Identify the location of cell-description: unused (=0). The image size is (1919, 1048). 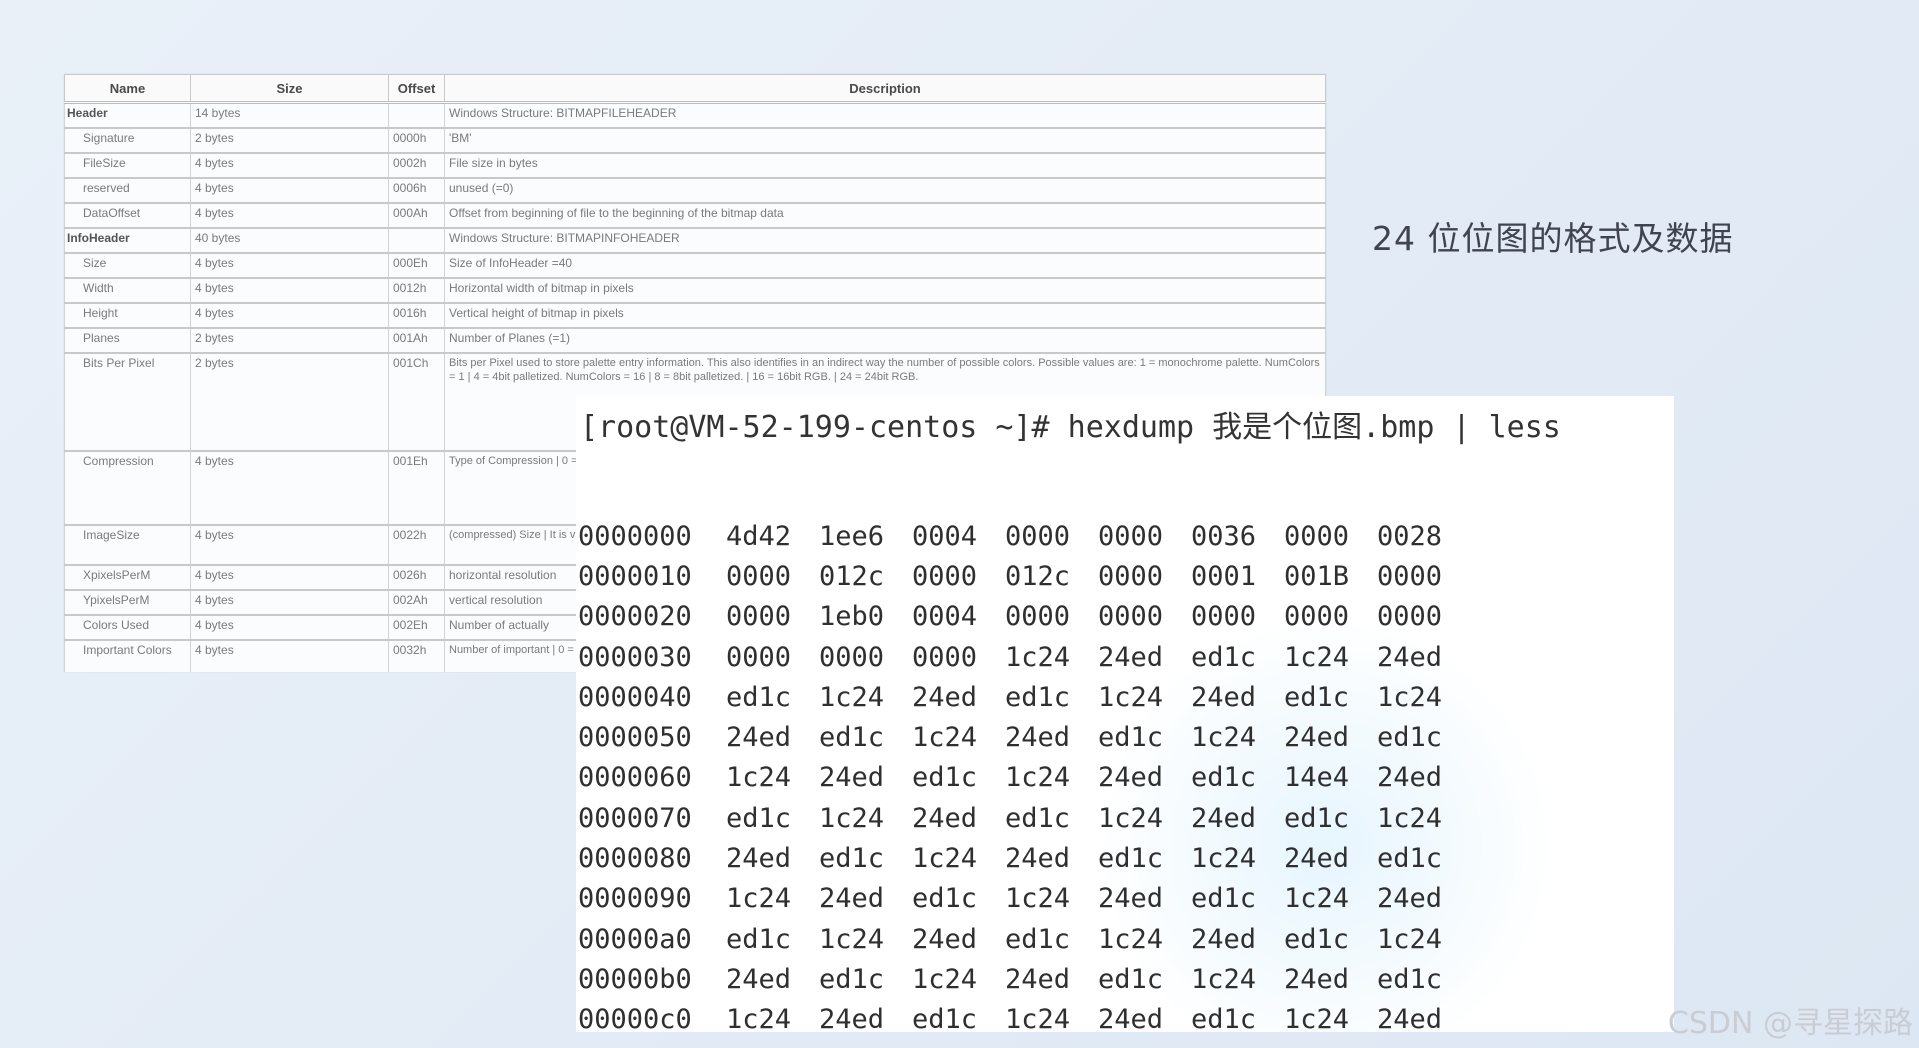
(885, 190).